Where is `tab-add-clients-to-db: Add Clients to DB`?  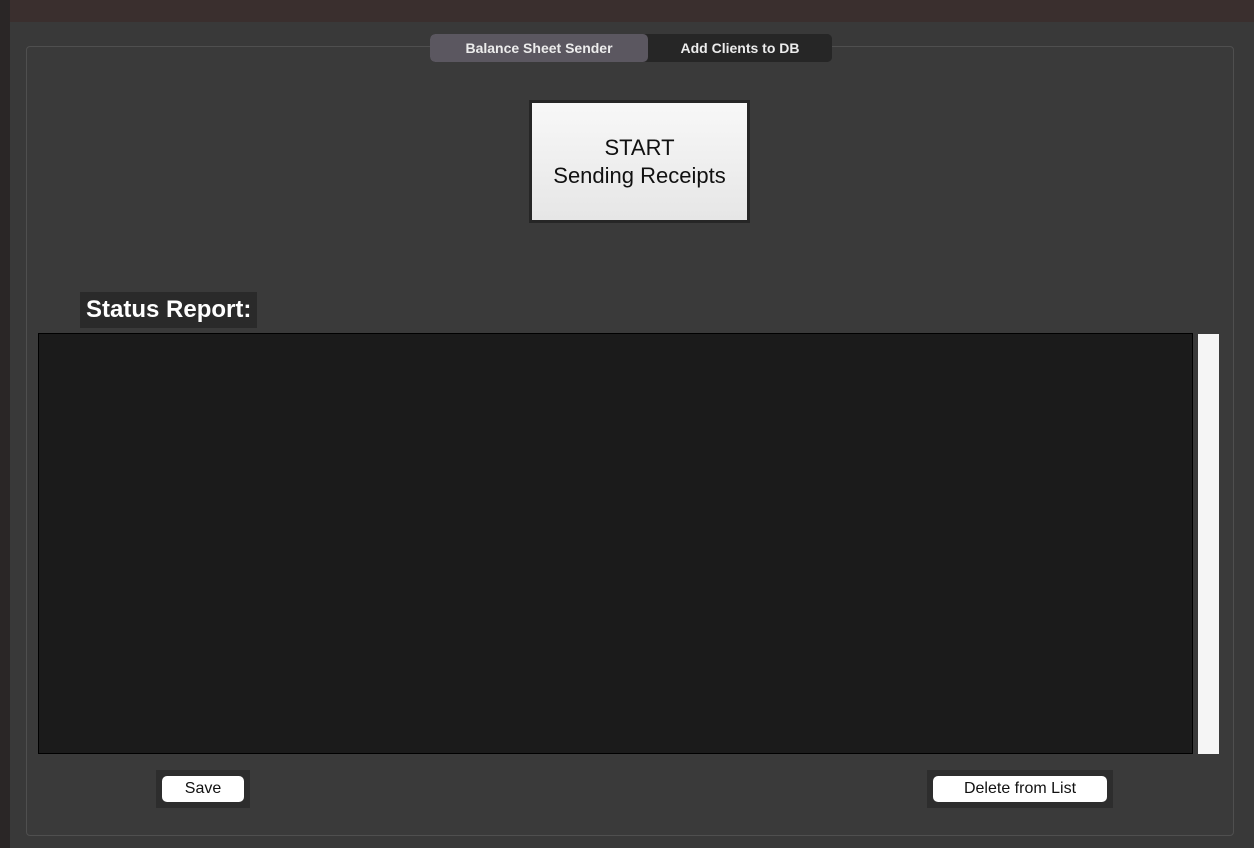
tab-add-clients-to-db: Add Clients to DB is located at coordinates (740, 48).